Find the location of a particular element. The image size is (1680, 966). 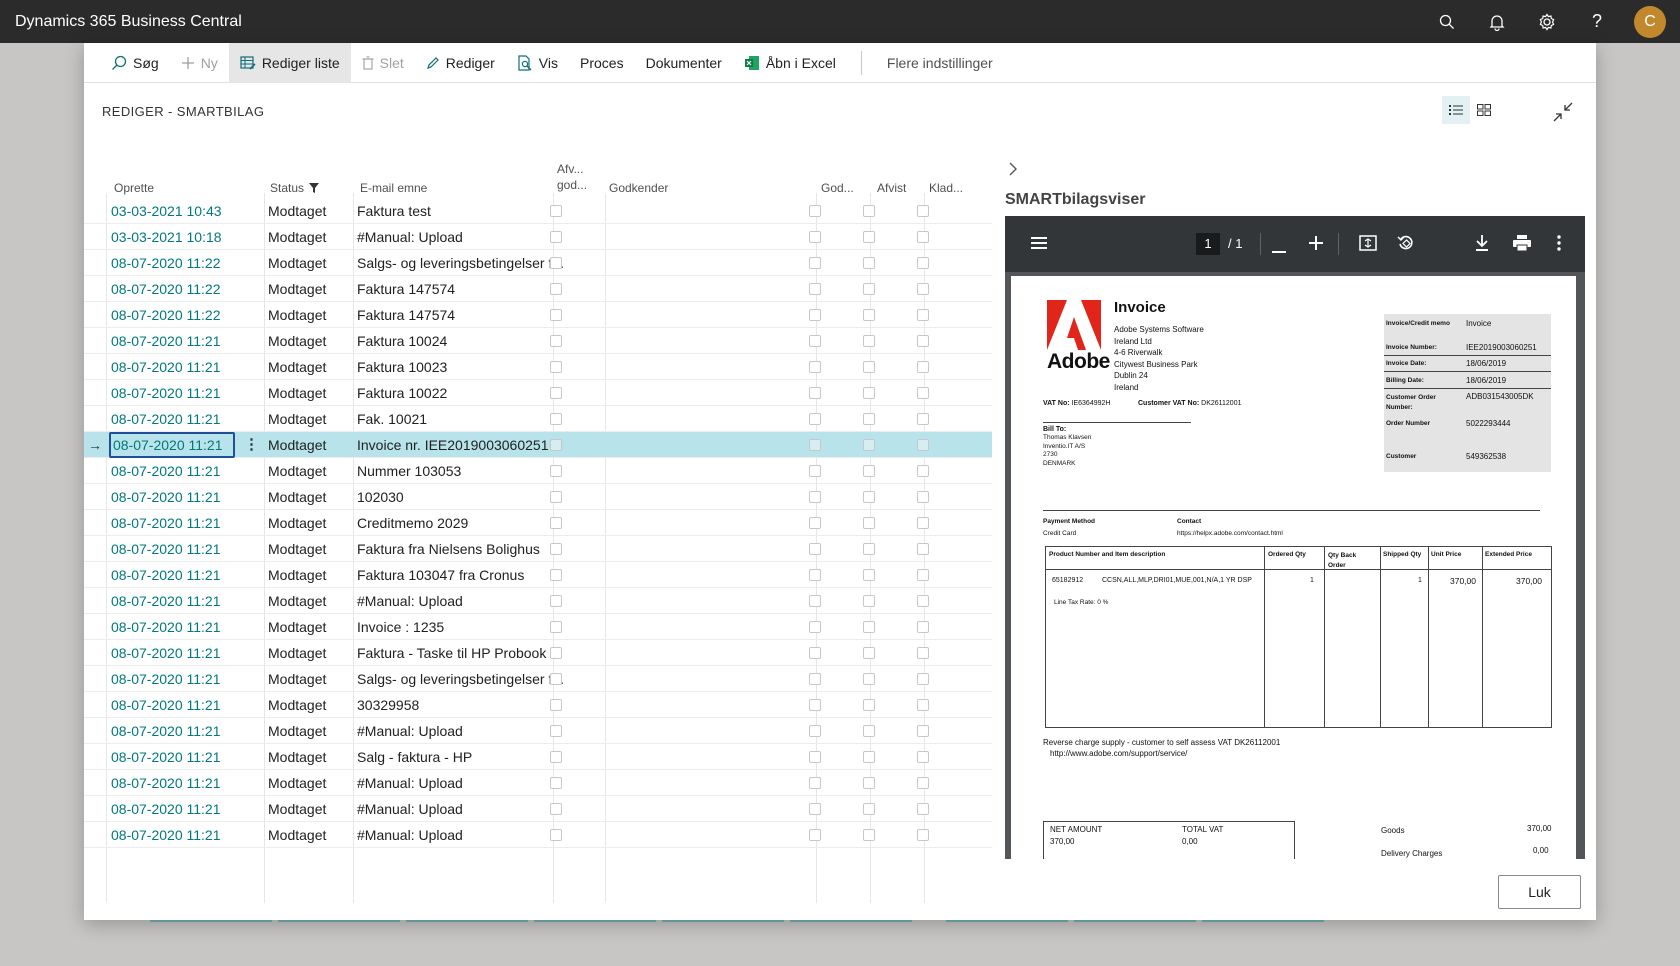

column-header-created: Oprette is located at coordinates (134, 188).